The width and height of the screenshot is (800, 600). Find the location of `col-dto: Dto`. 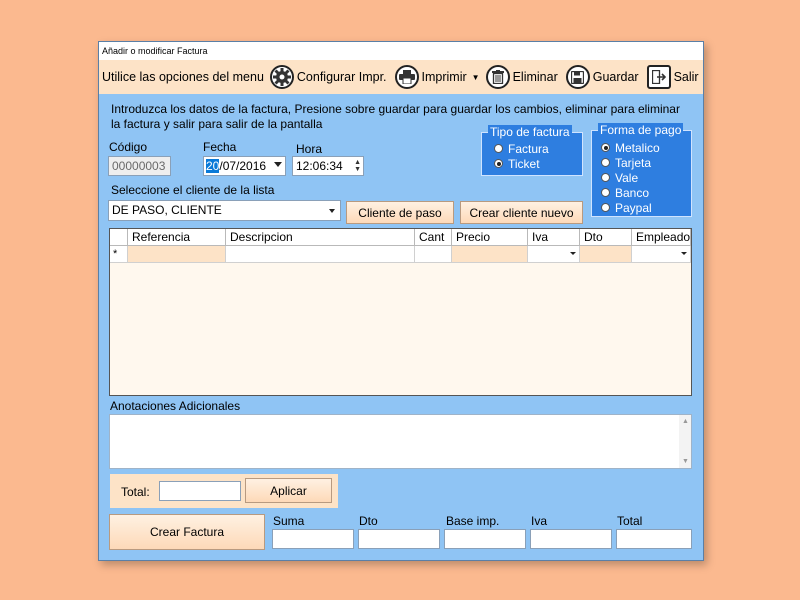

col-dto: Dto is located at coordinates (606, 237).